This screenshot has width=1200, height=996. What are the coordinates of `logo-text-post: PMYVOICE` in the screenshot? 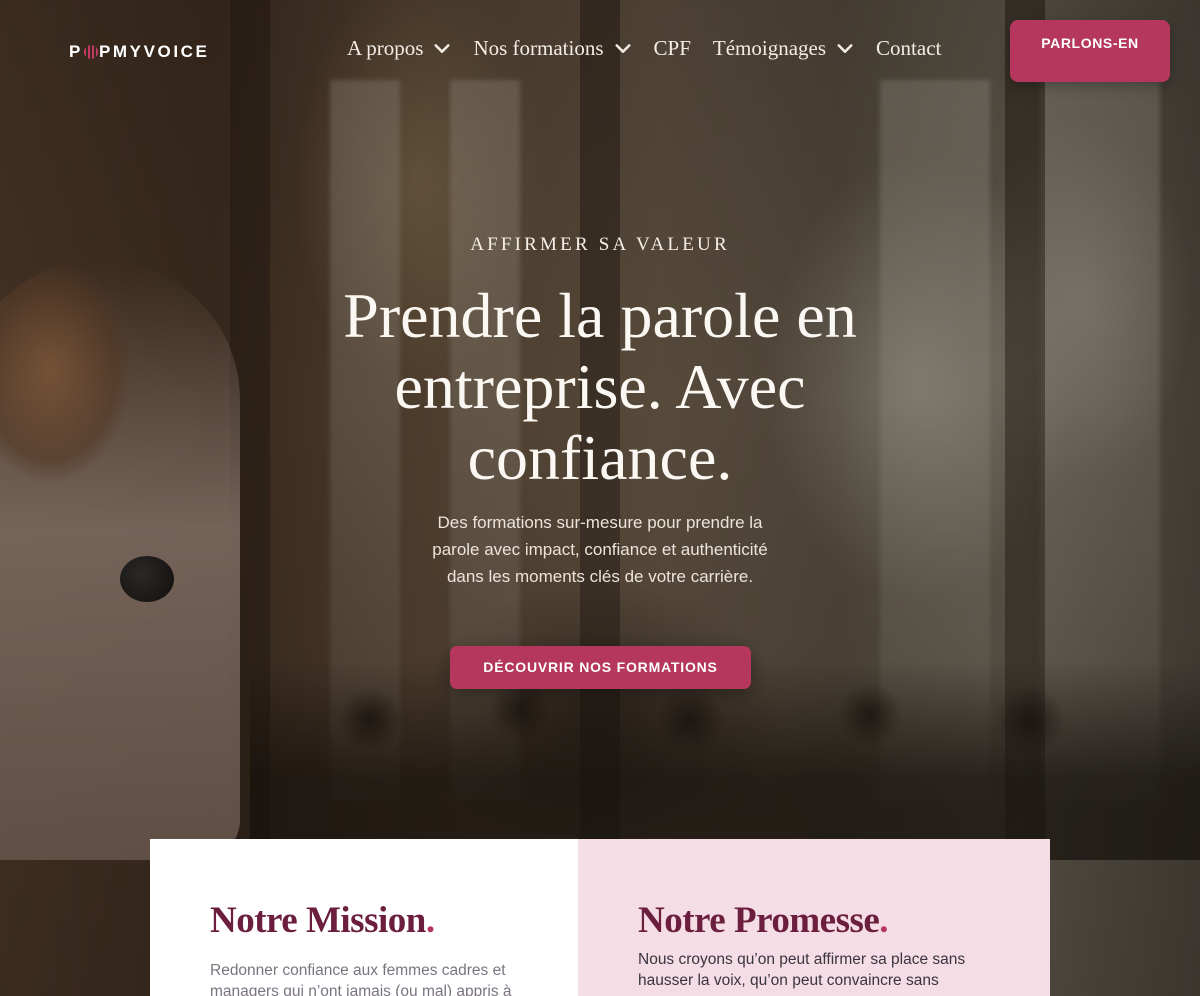 It's located at (154, 51).